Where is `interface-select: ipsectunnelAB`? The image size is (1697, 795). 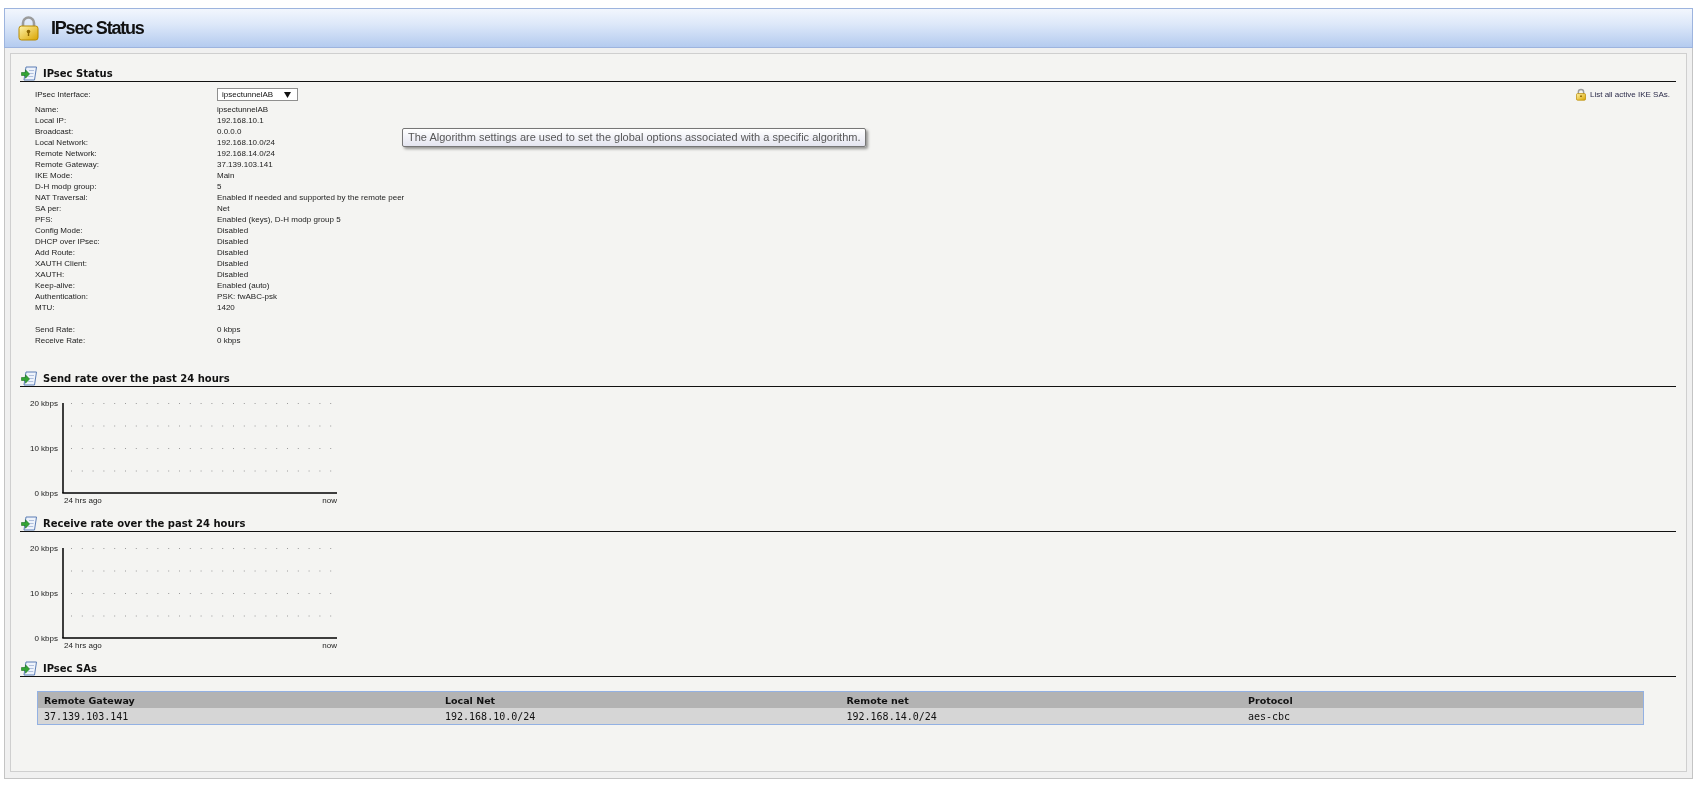
interface-select: ipsectunnelAB is located at coordinates (257, 94).